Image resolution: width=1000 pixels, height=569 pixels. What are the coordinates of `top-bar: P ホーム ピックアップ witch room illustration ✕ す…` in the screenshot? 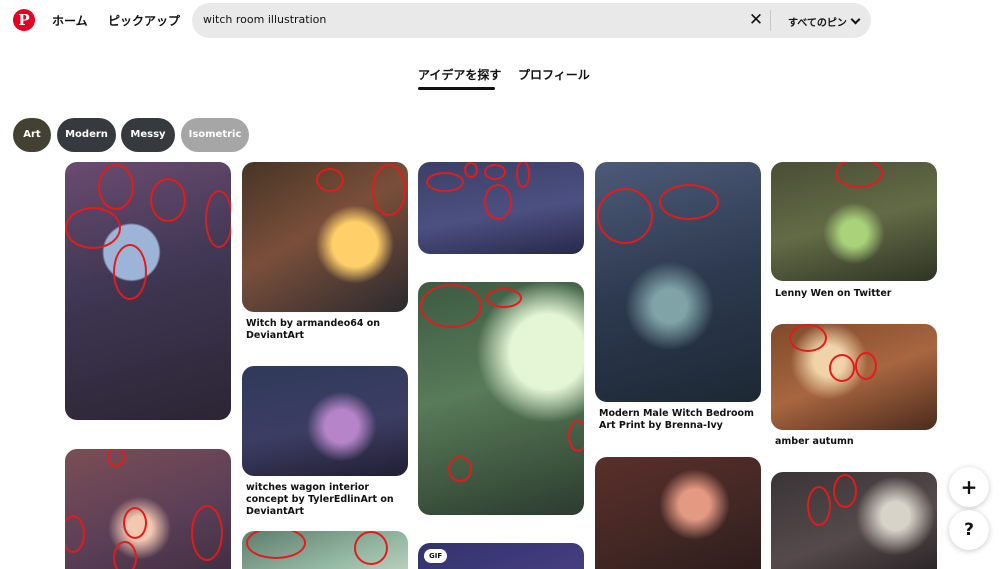 It's located at (500, 21).